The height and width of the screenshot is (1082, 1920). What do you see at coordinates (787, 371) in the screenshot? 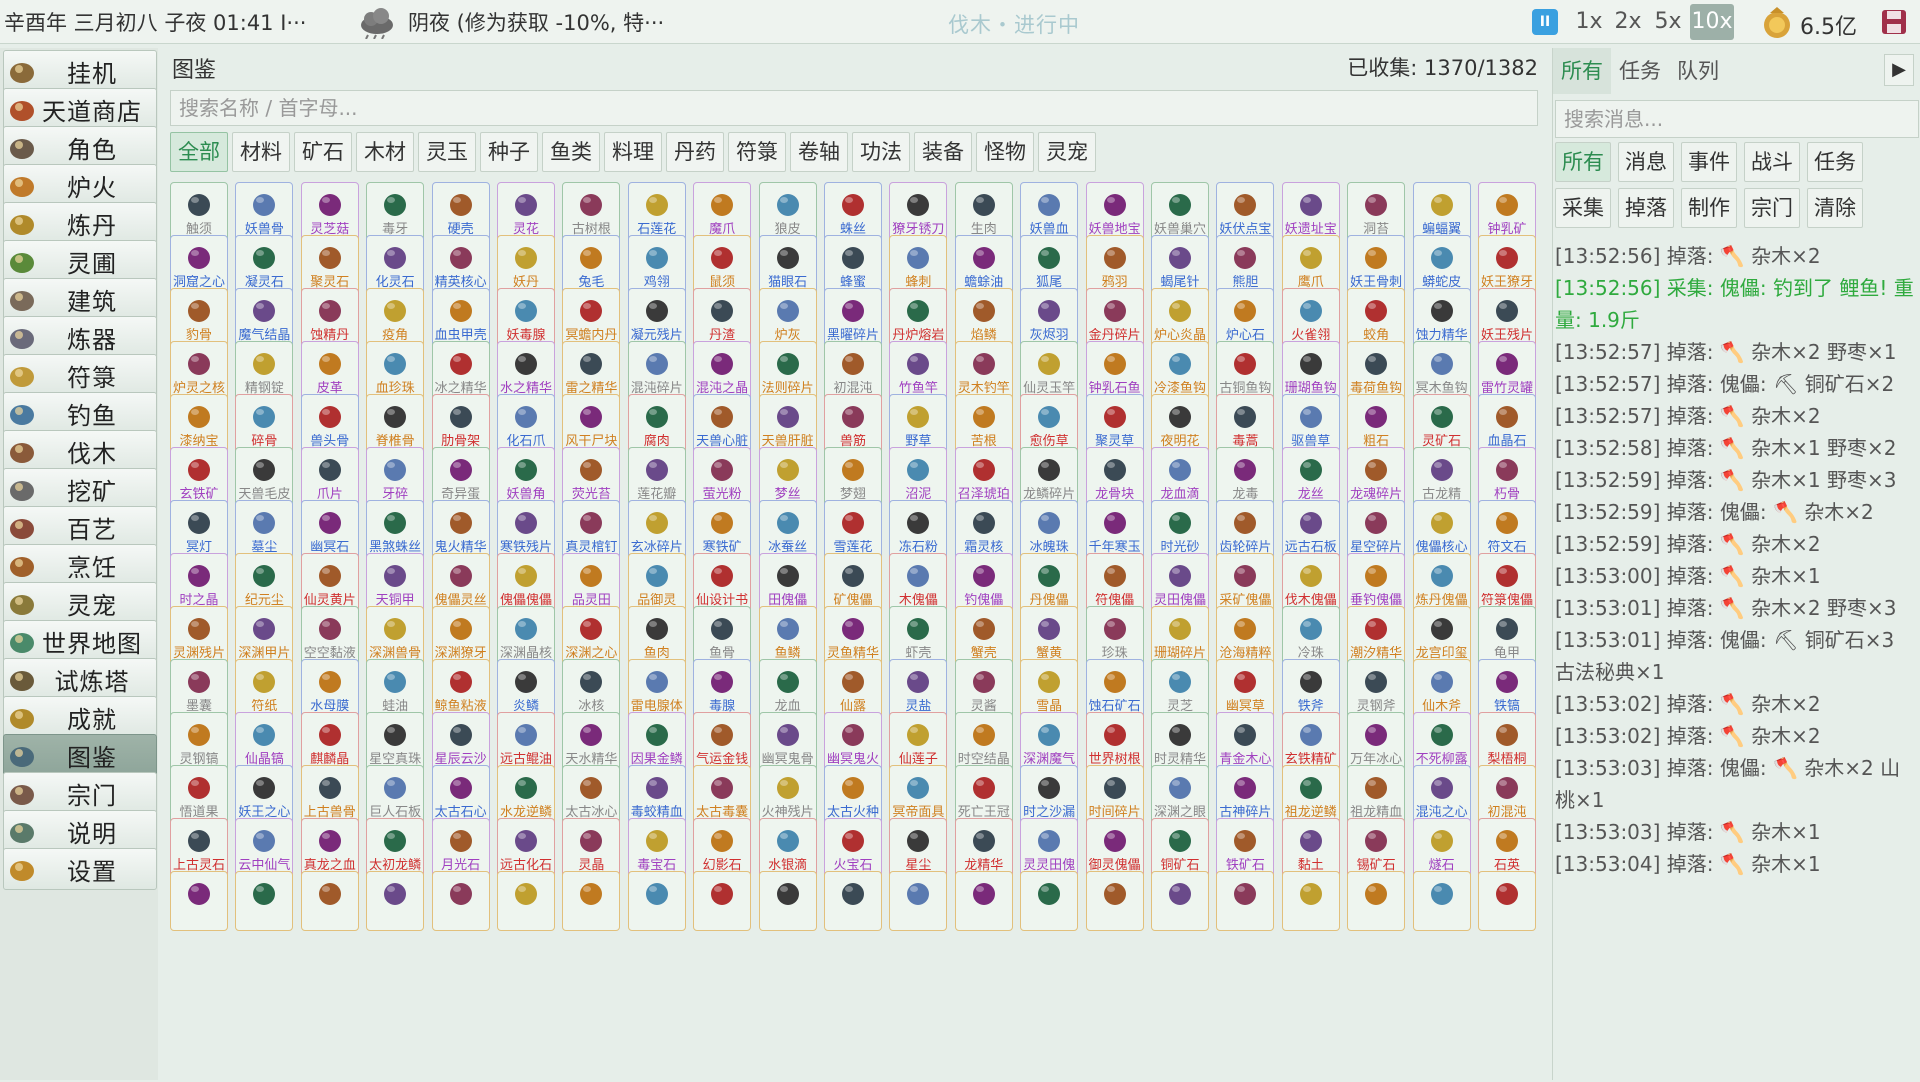
I see `codex-item: 法则碎片` at bounding box center [787, 371].